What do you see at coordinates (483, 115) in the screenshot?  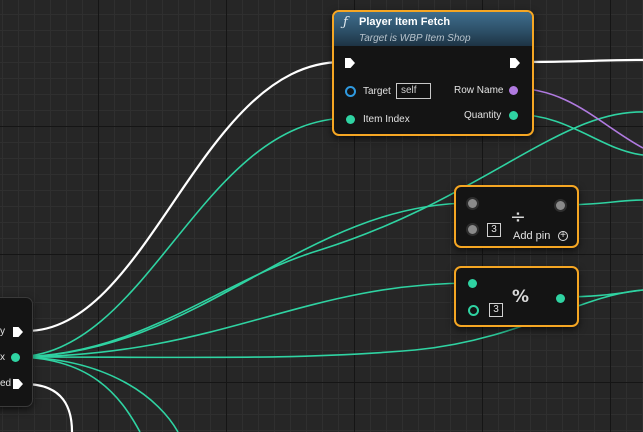 I see `quantity-label: Quantity` at bounding box center [483, 115].